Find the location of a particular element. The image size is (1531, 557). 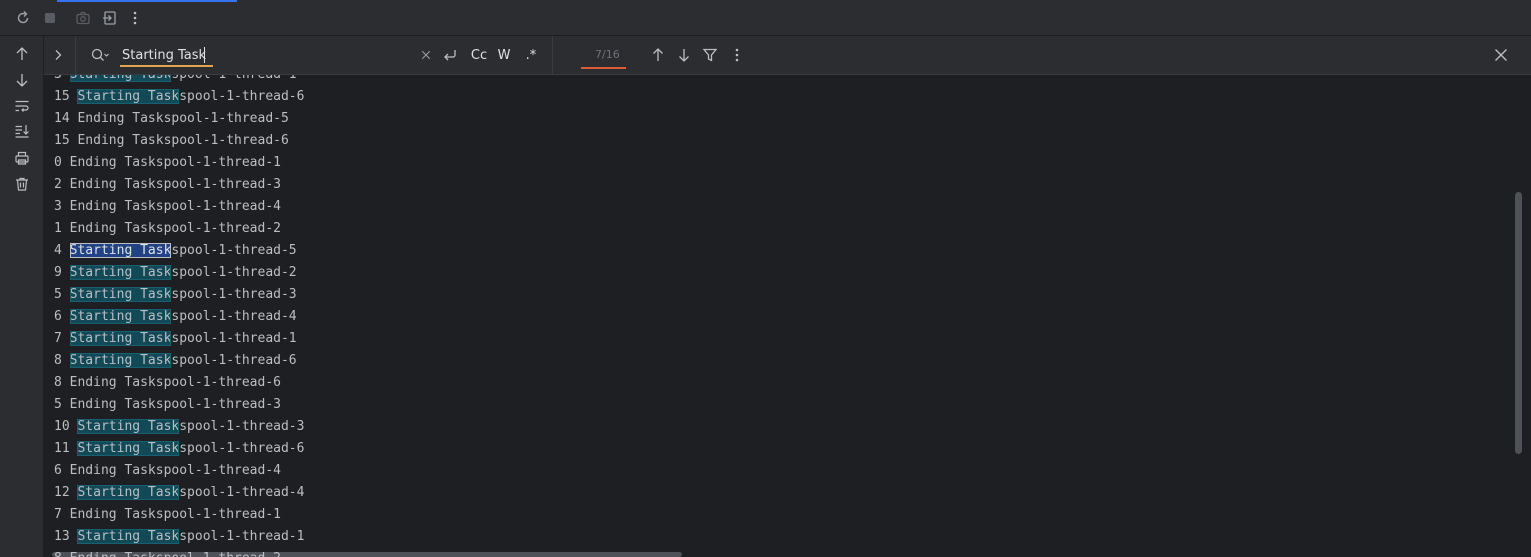

console-line: 2 Ending Taskspool-1-thread-3 is located at coordinates (167, 185).